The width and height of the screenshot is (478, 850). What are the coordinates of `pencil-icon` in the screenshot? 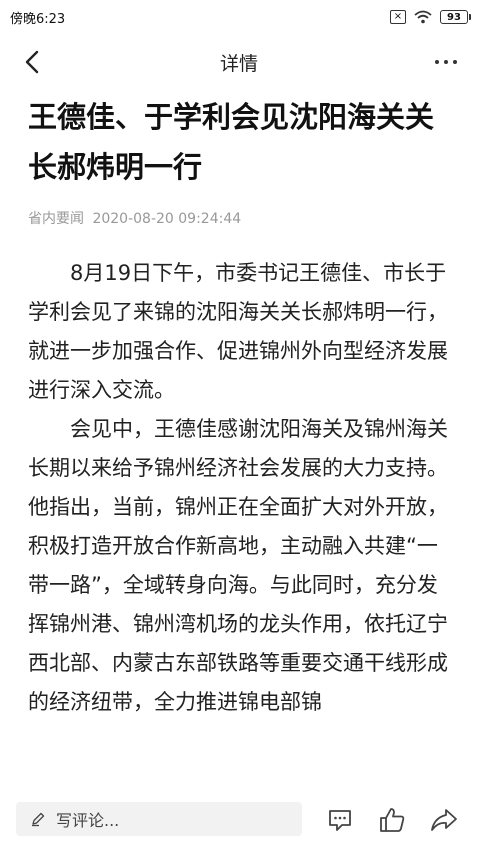 It's located at (38, 819).